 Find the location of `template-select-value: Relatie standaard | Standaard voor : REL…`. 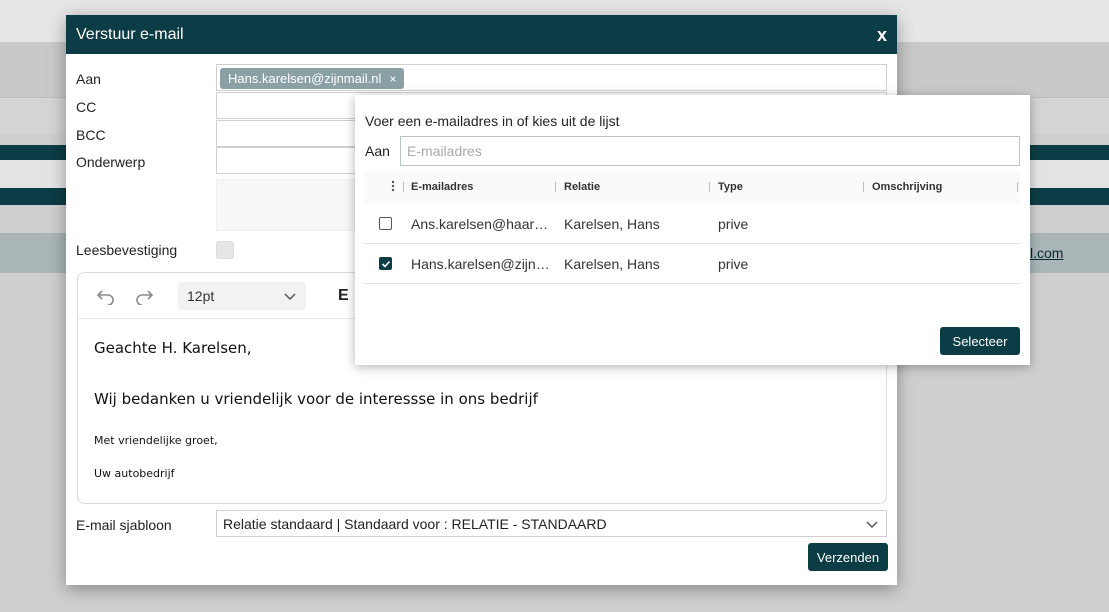

template-select-value: Relatie standaard | Standaard voor : REL… is located at coordinates (415, 523).